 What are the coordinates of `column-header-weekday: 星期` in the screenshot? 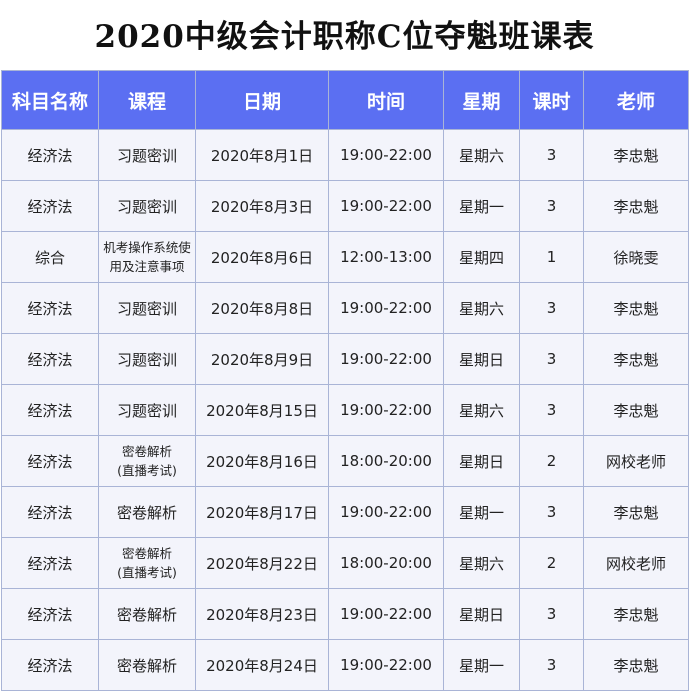 It's located at (481, 100).